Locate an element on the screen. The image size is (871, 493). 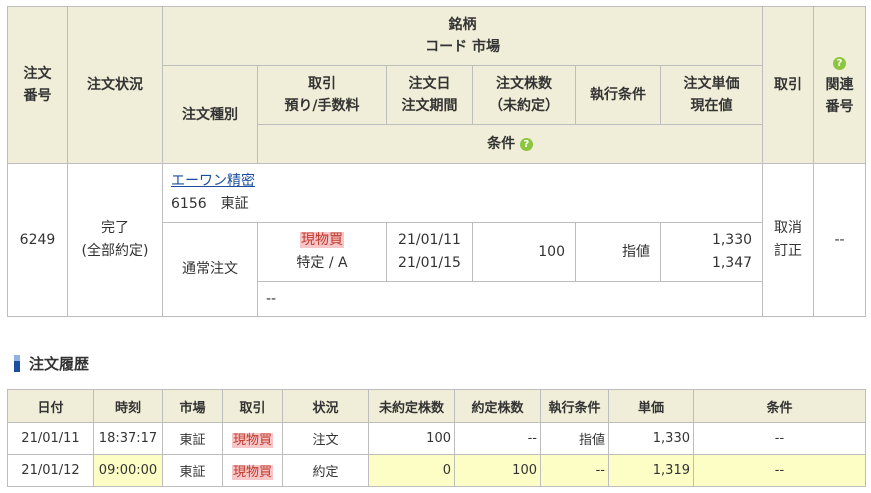
col-order-type: 注文種別 is located at coordinates (210, 114).